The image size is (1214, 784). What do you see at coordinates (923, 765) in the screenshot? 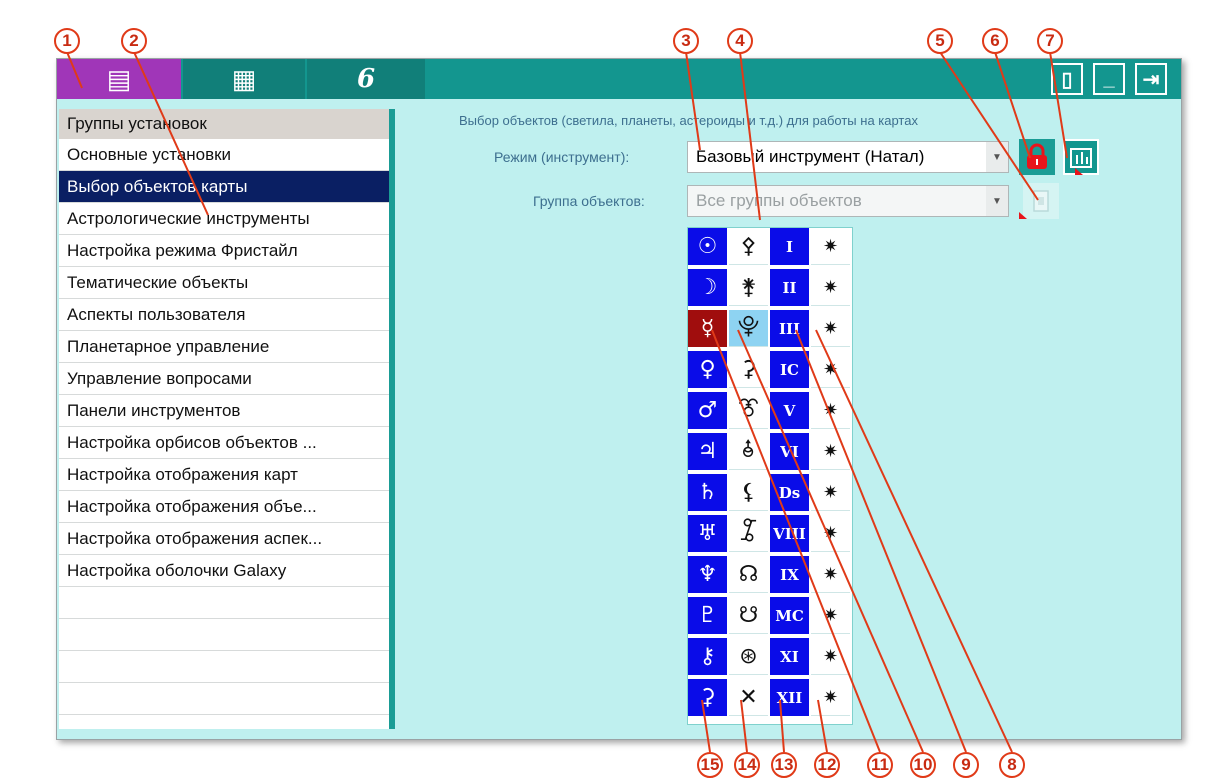
I see `callout-marker: 10` at bounding box center [923, 765].